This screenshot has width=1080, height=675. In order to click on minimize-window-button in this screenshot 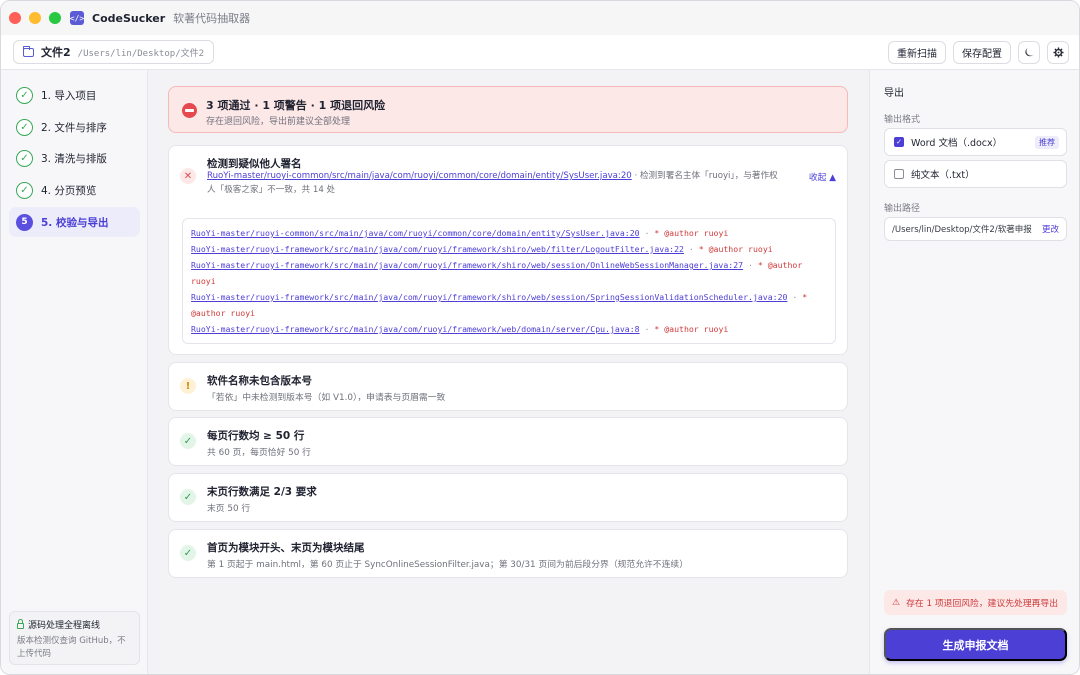, I will do `click(35, 18)`.